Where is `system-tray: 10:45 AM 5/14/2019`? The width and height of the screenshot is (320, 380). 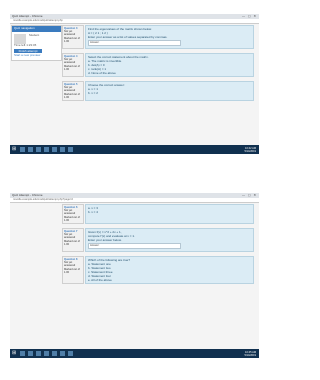 system-tray: 10:45 AM 5/14/2019 is located at coordinates (250, 354).